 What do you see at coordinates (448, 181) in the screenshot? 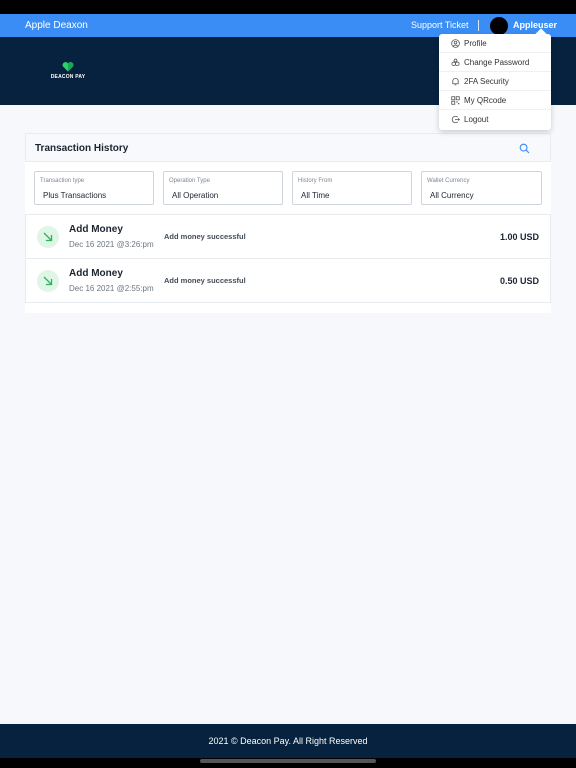
I see `filter-label: Wallet Currency` at bounding box center [448, 181].